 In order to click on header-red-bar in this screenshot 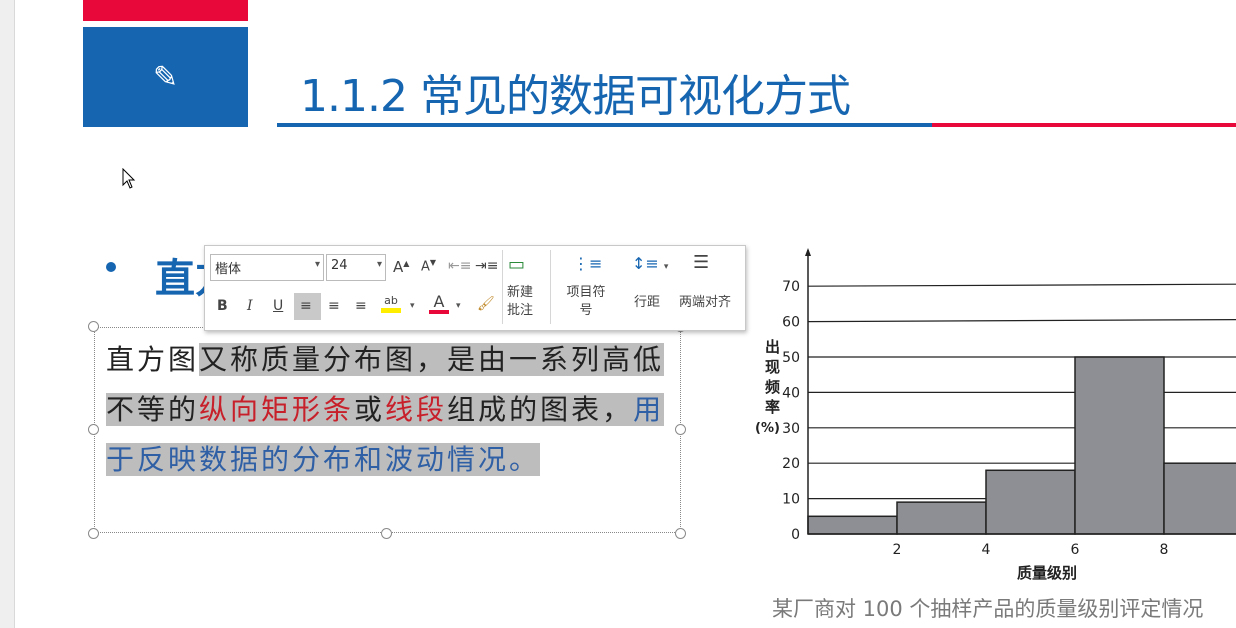, I will do `click(165, 10)`.